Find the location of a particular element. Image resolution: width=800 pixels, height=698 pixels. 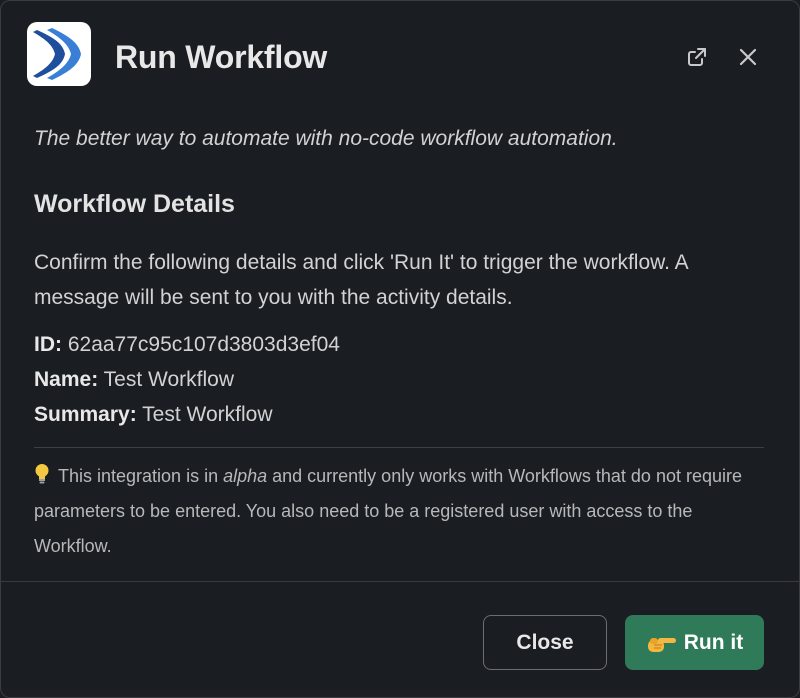

detail-id: ID: 62aa77c95c107d3803d3ef04 is located at coordinates (187, 345).